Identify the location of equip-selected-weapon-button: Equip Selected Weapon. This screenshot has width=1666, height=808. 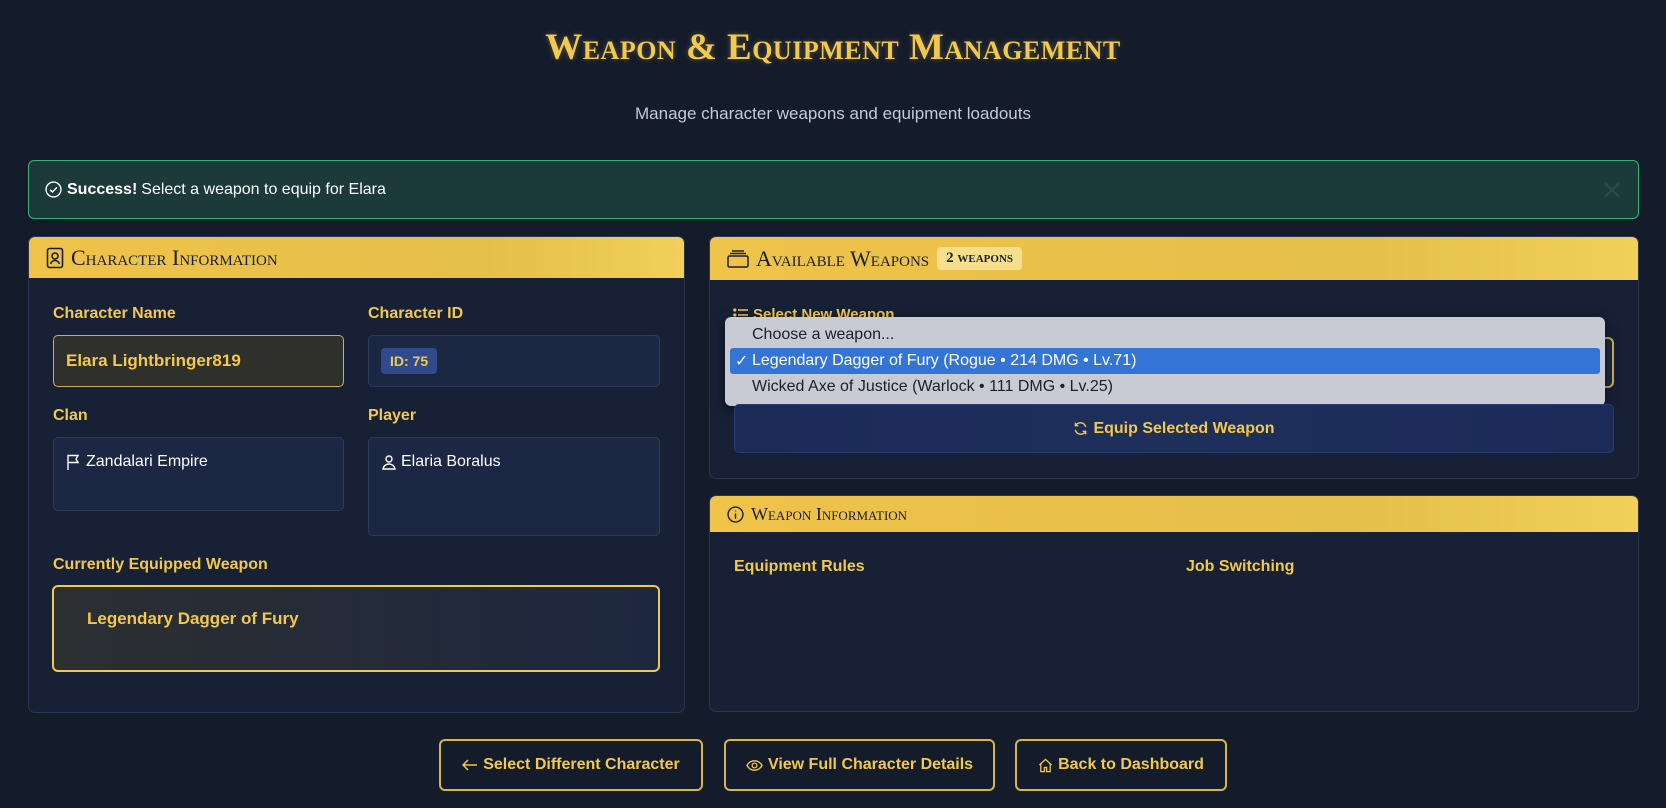
(1174, 428).